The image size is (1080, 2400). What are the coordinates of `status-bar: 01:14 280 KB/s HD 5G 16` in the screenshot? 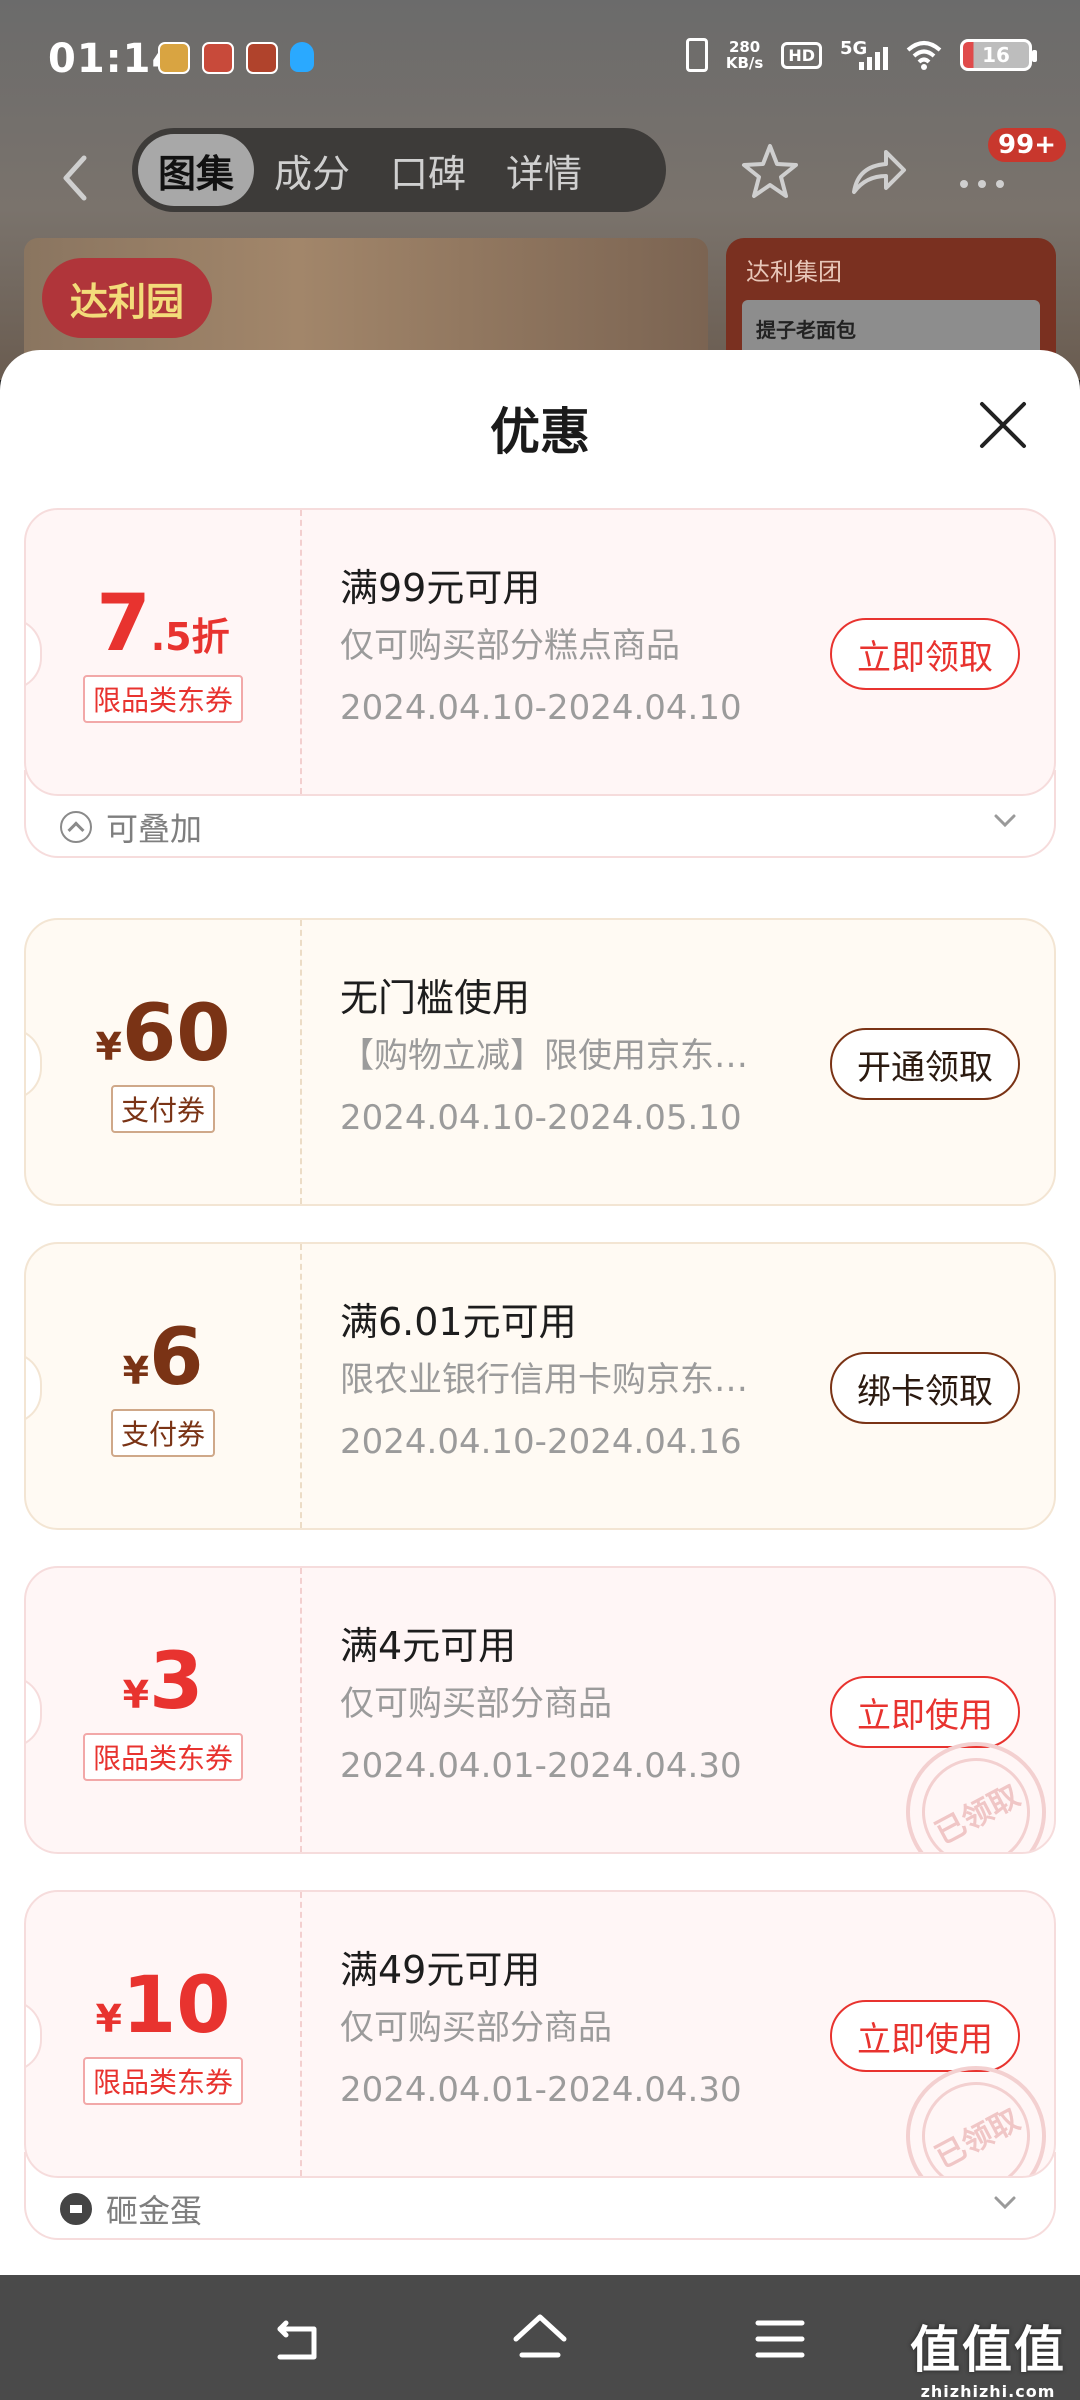 It's located at (540, 60).